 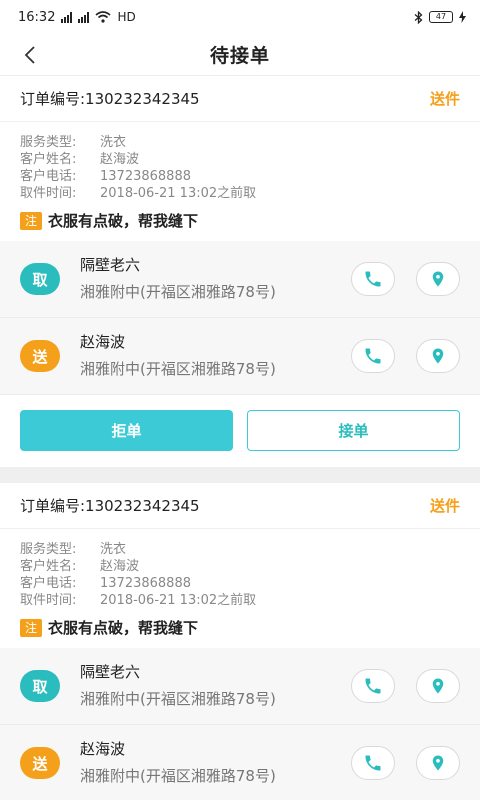 What do you see at coordinates (103, 17) in the screenshot?
I see `wifi-icon` at bounding box center [103, 17].